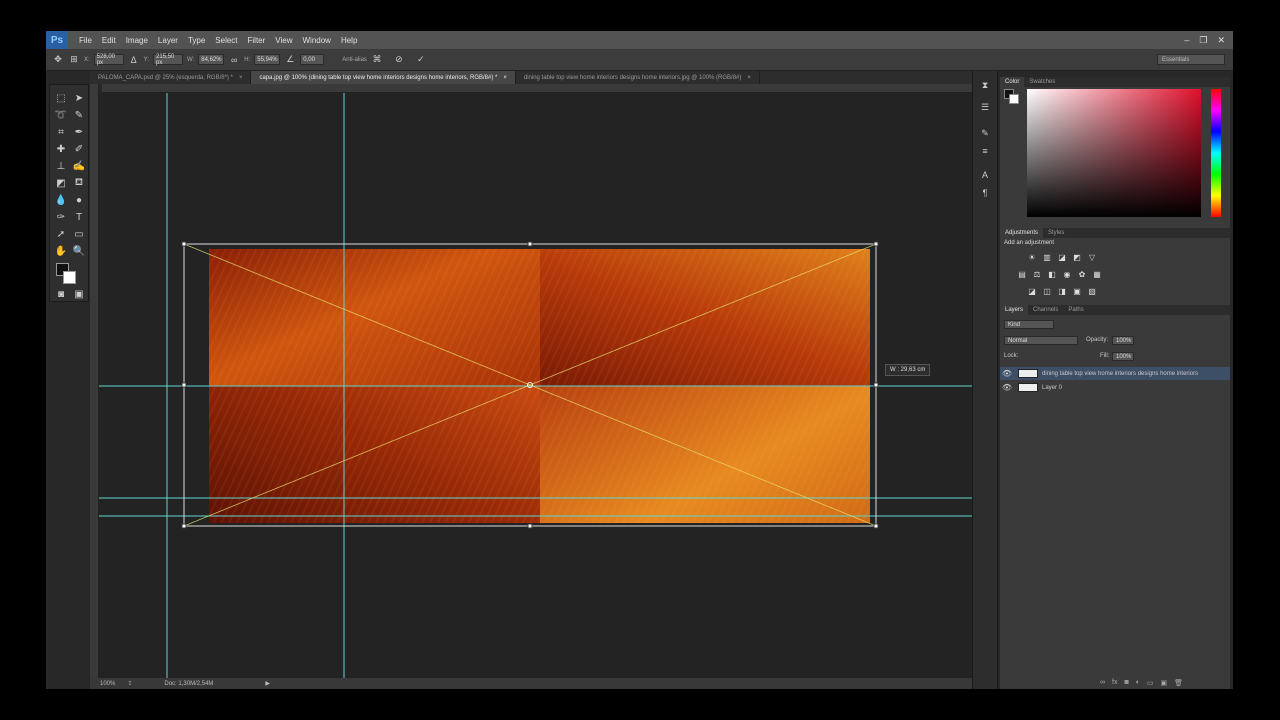 Image resolution: width=1280 pixels, height=720 pixels. Describe the element at coordinates (61, 200) in the screenshot. I see `blur-tool-icon: 💧` at that location.